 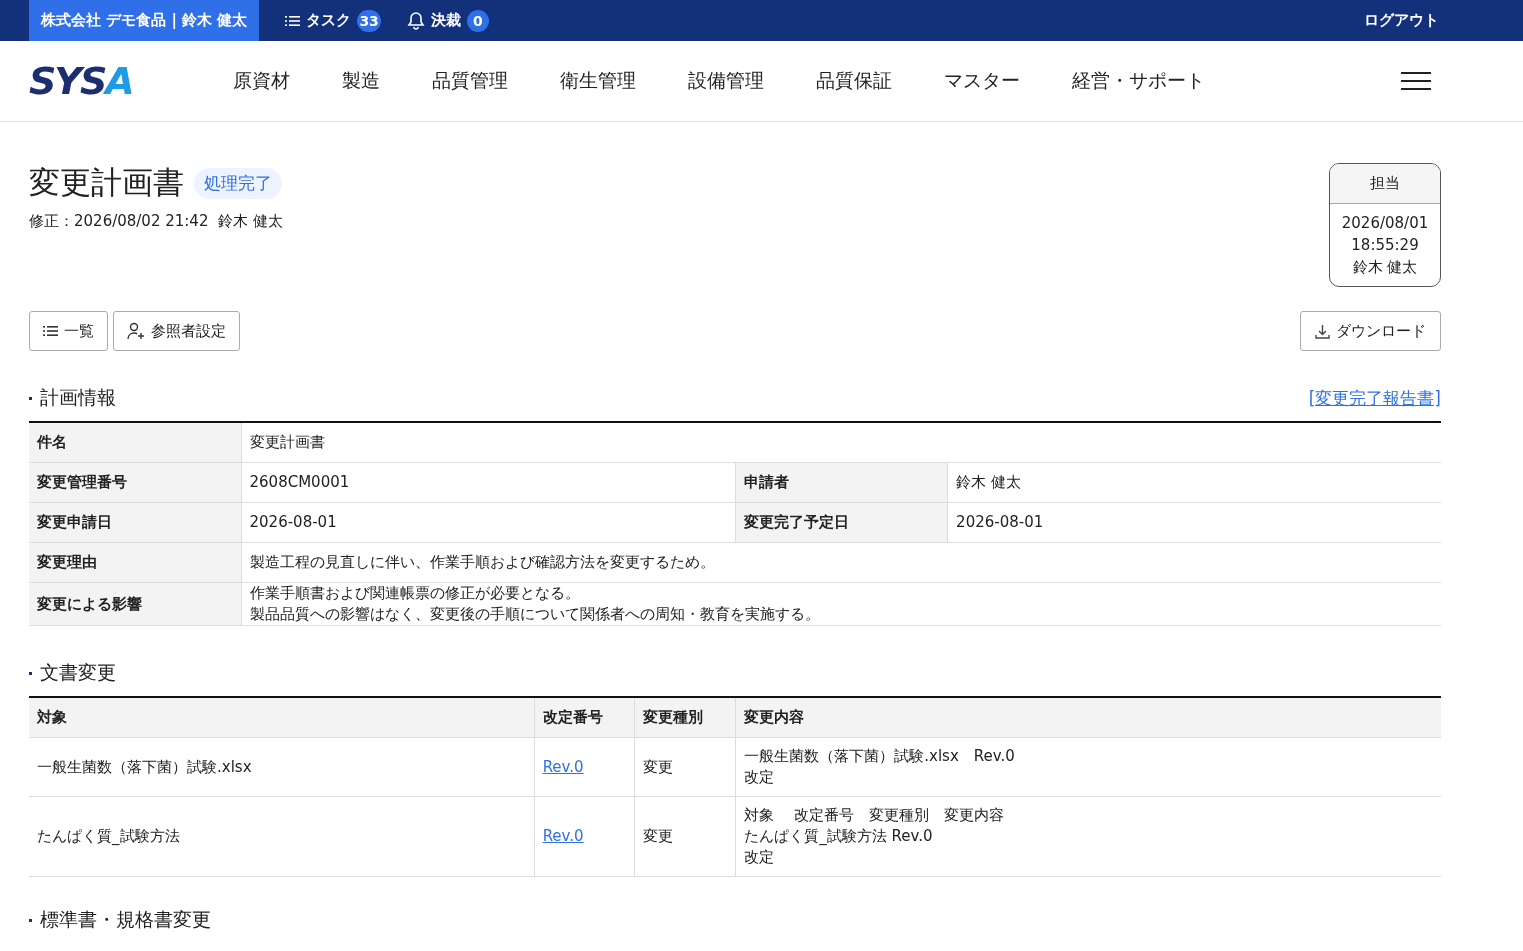 I want to click on count-badge: 0, so click(x=477, y=20).